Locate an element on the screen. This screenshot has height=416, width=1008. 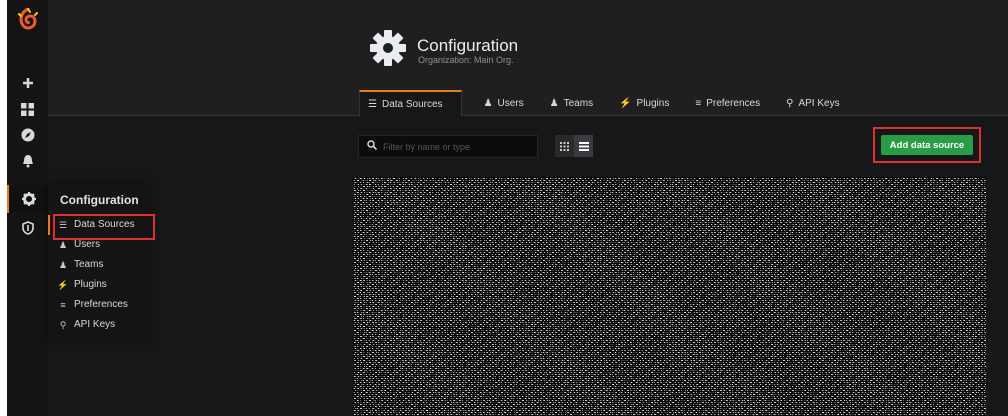
flyout-item-label: Teams is located at coordinates (89, 264).